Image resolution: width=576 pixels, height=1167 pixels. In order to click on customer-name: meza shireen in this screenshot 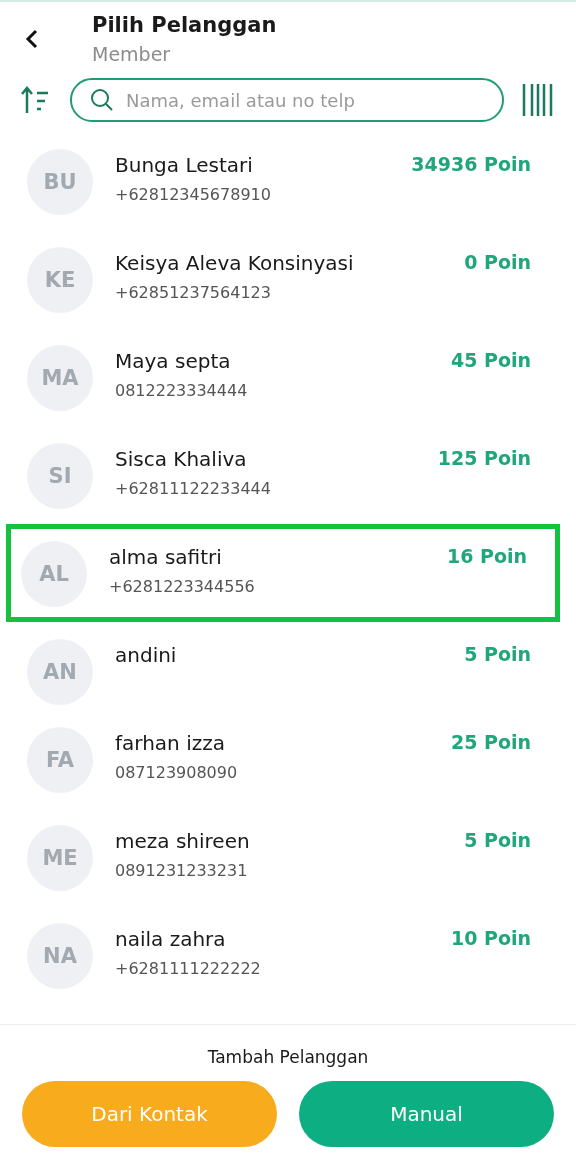, I will do `click(183, 841)`.